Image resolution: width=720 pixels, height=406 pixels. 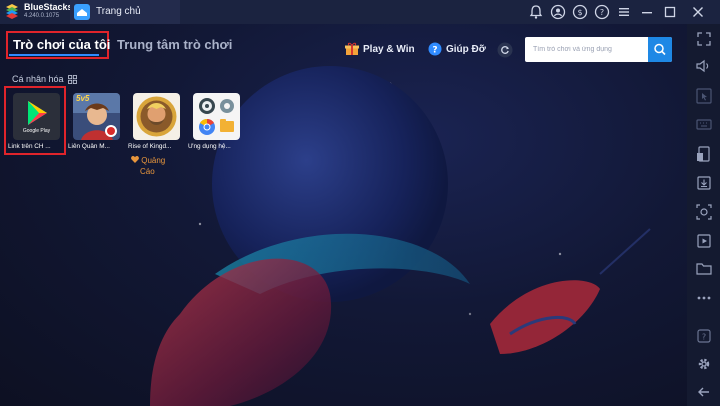 I want to click on help-button: ? Giúp Đỡ, so click(x=458, y=50).